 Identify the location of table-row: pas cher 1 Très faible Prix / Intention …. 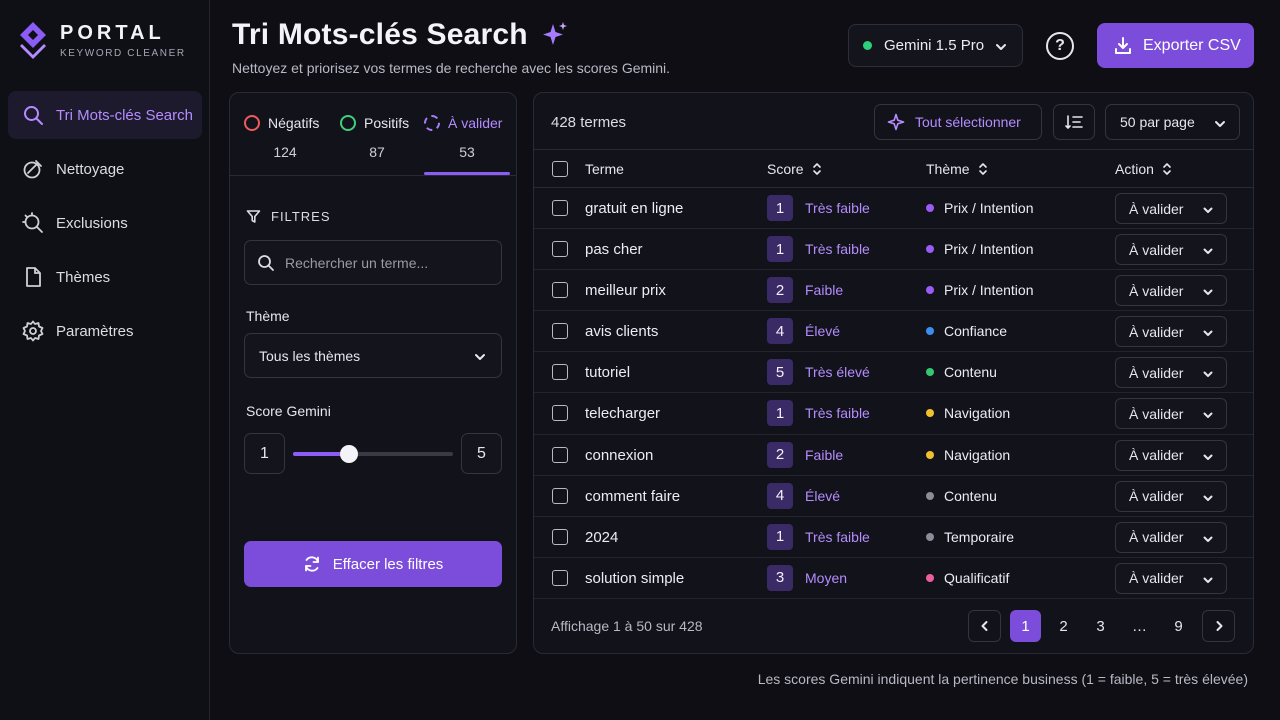
(893, 250).